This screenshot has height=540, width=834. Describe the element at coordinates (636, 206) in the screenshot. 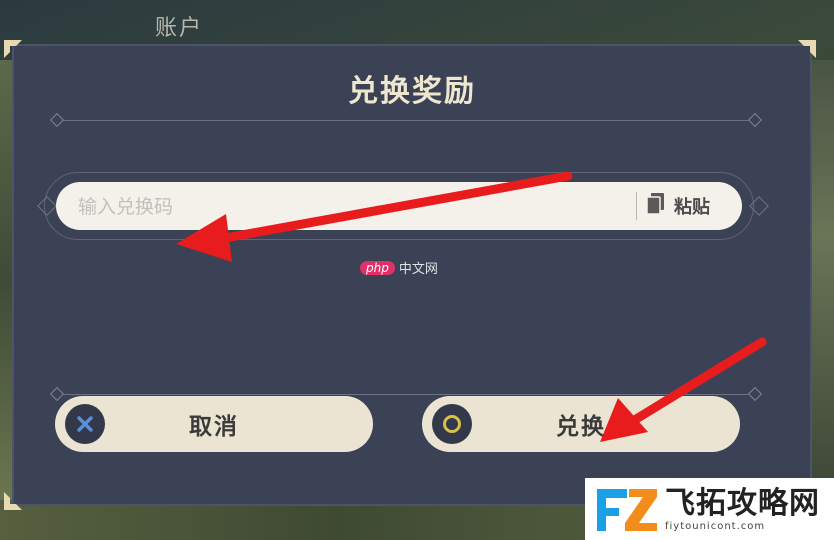

I see `paste-separator` at that location.